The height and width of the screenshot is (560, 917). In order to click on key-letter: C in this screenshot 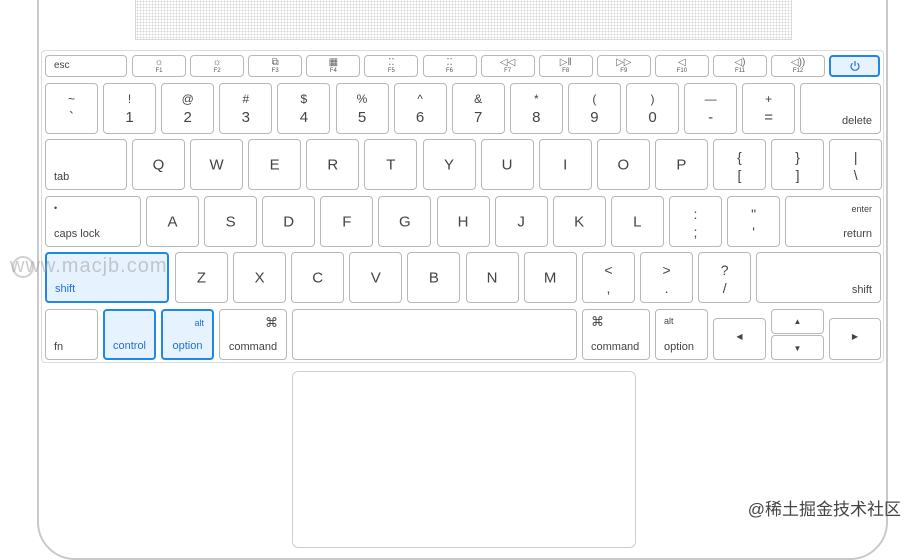, I will do `click(318, 277)`.